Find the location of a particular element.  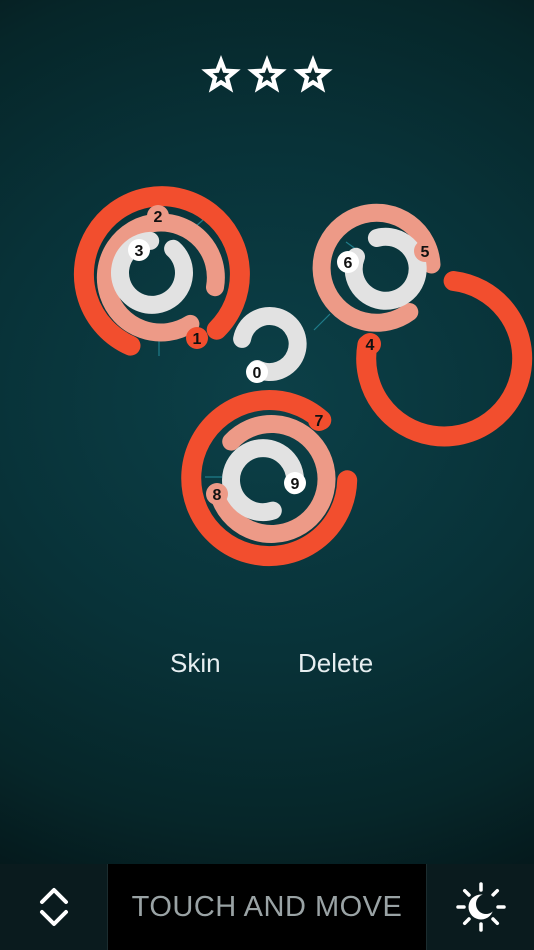

reorder-button is located at coordinates (54, 907).